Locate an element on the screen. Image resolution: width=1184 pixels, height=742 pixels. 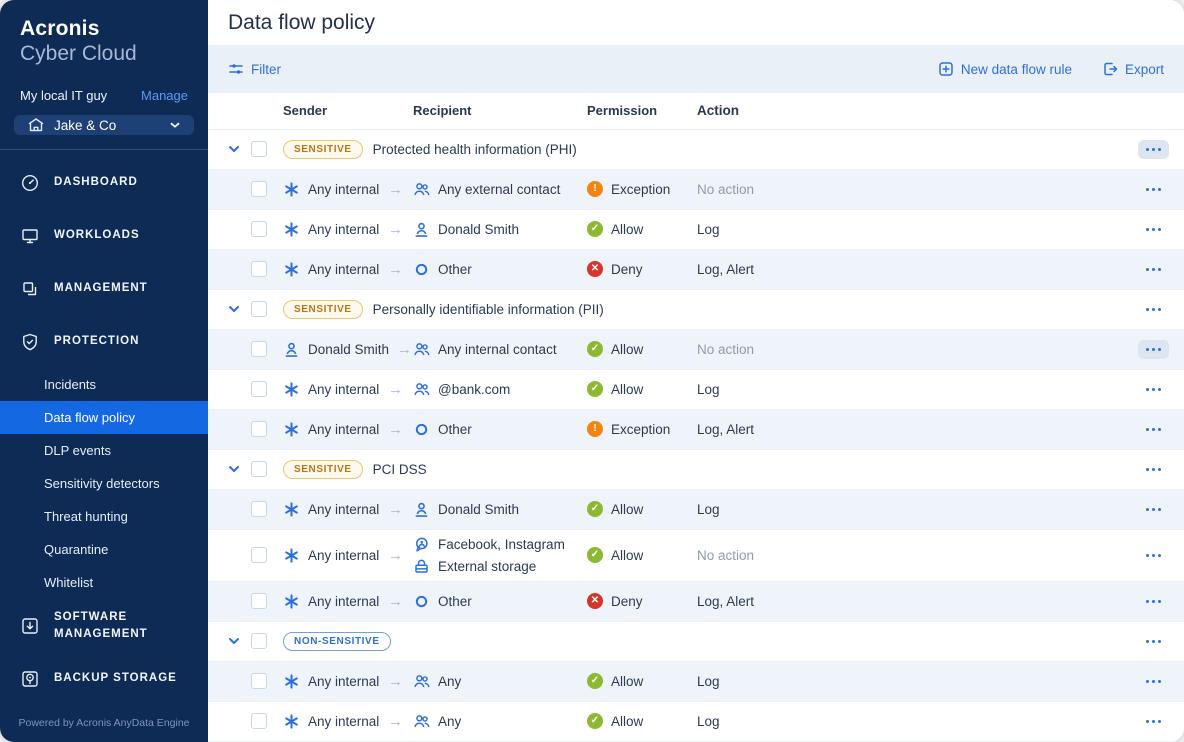
sidebar-item-incidents: Incidents is located at coordinates (104, 384).